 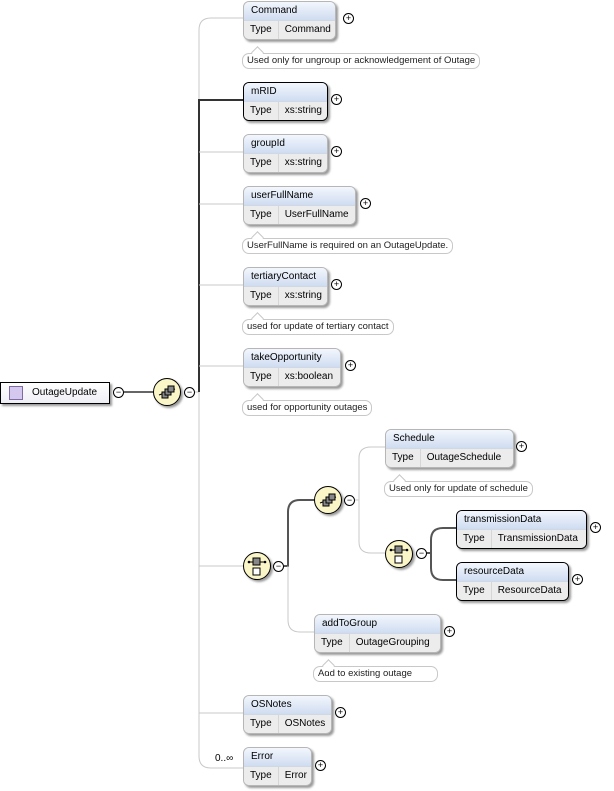 What do you see at coordinates (521, 520) in the screenshot?
I see `element-name: transmissionData` at bounding box center [521, 520].